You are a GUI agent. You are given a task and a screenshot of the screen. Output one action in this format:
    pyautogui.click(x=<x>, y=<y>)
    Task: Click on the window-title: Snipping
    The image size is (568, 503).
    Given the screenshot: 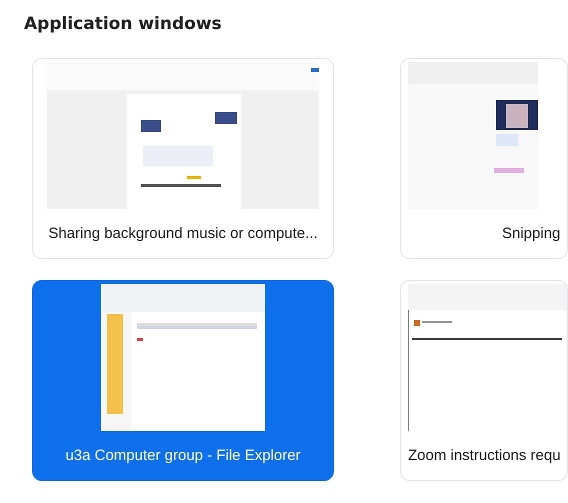 What is the action you would take?
    pyautogui.click(x=531, y=234)
    